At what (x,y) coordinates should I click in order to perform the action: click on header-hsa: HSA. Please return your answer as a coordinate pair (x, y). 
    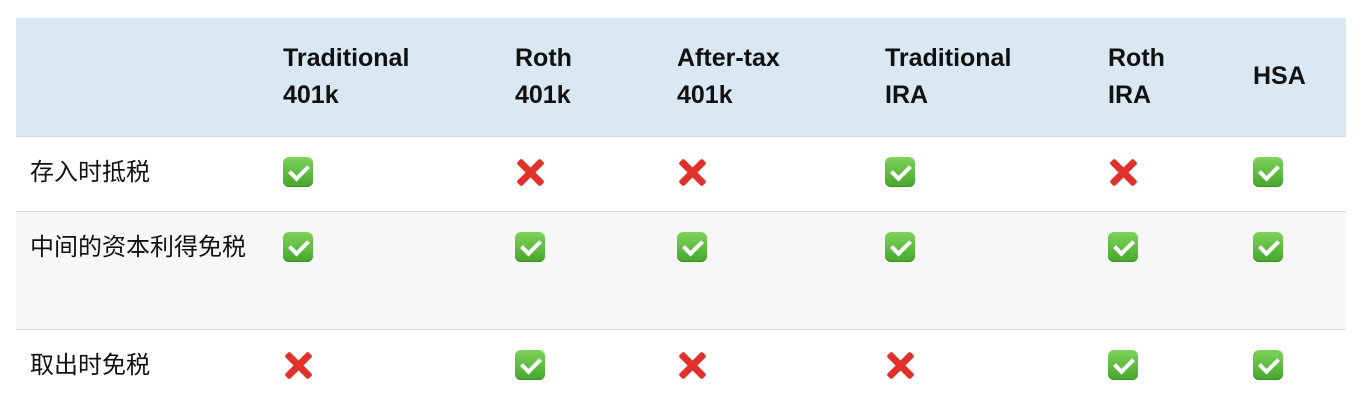
    Looking at the image, I should click on (1299, 77).